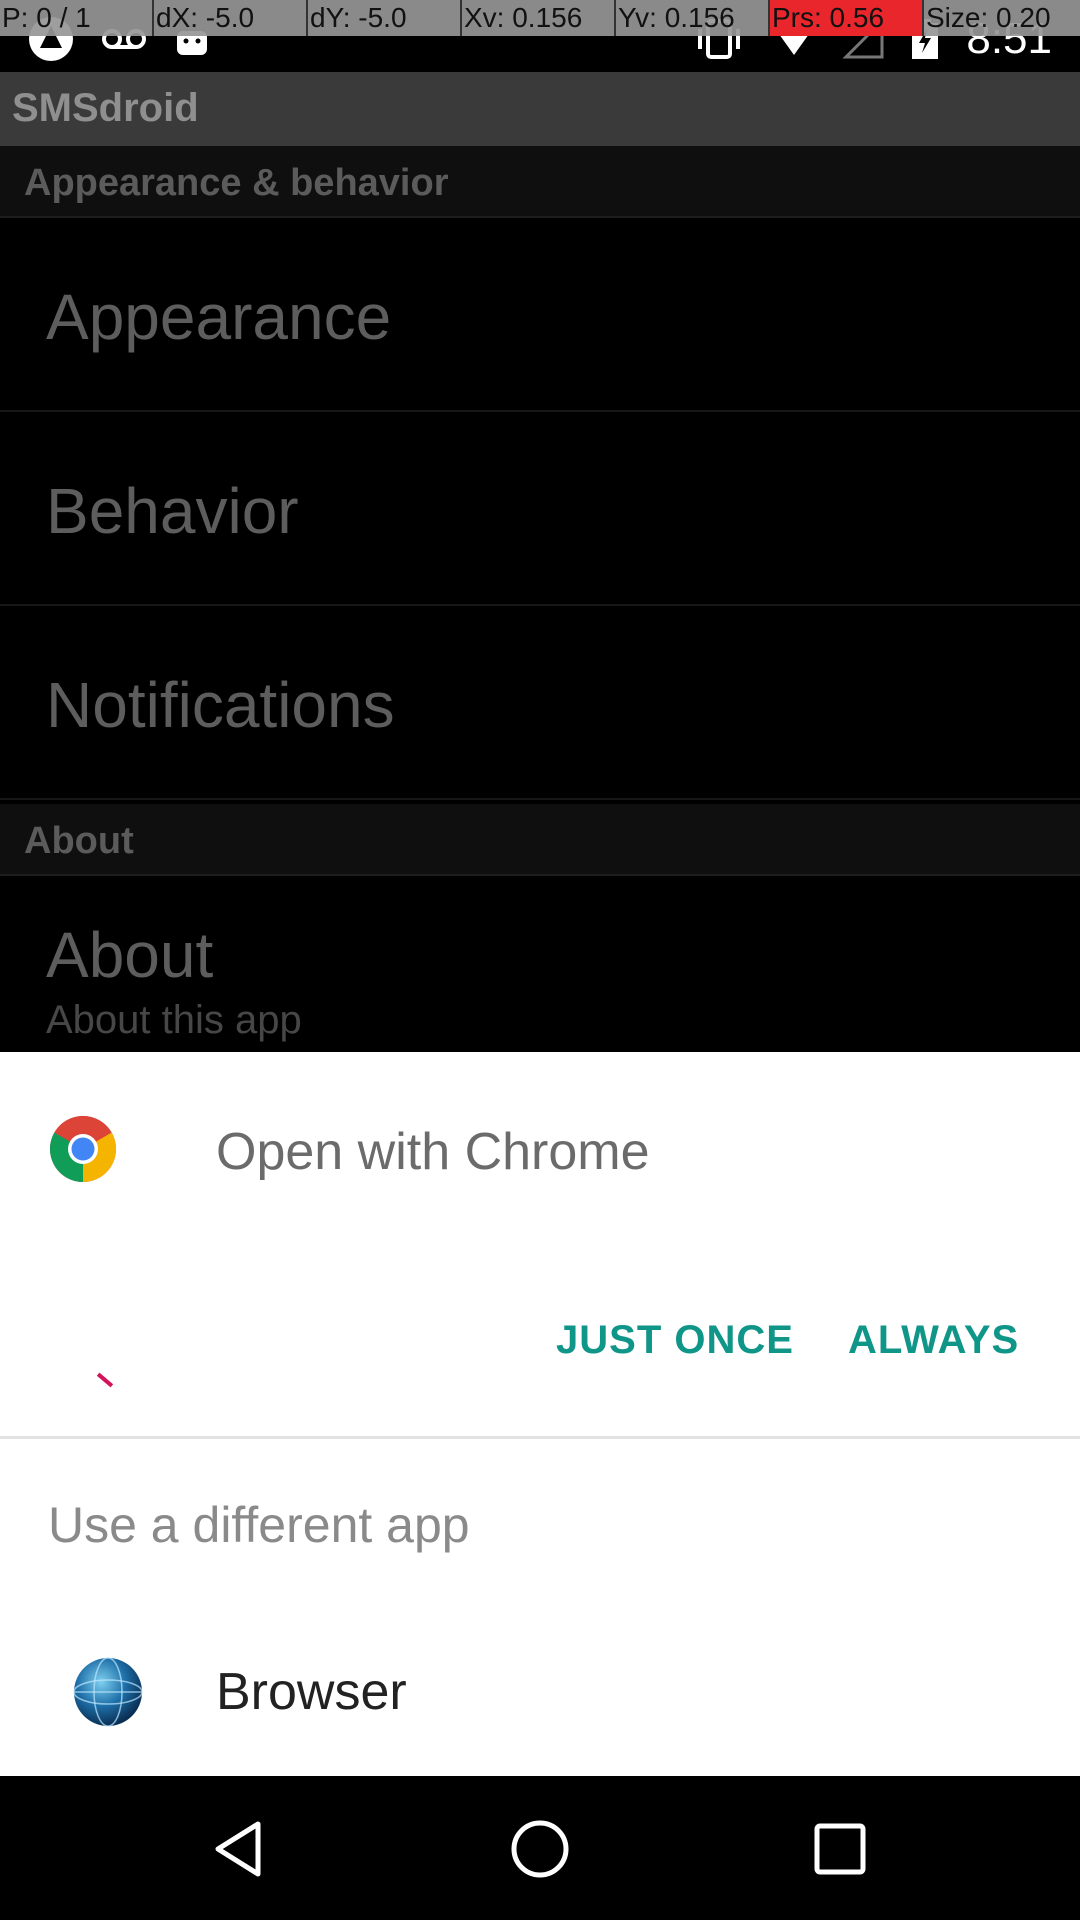  What do you see at coordinates (840, 1849) in the screenshot?
I see `recents-icon` at bounding box center [840, 1849].